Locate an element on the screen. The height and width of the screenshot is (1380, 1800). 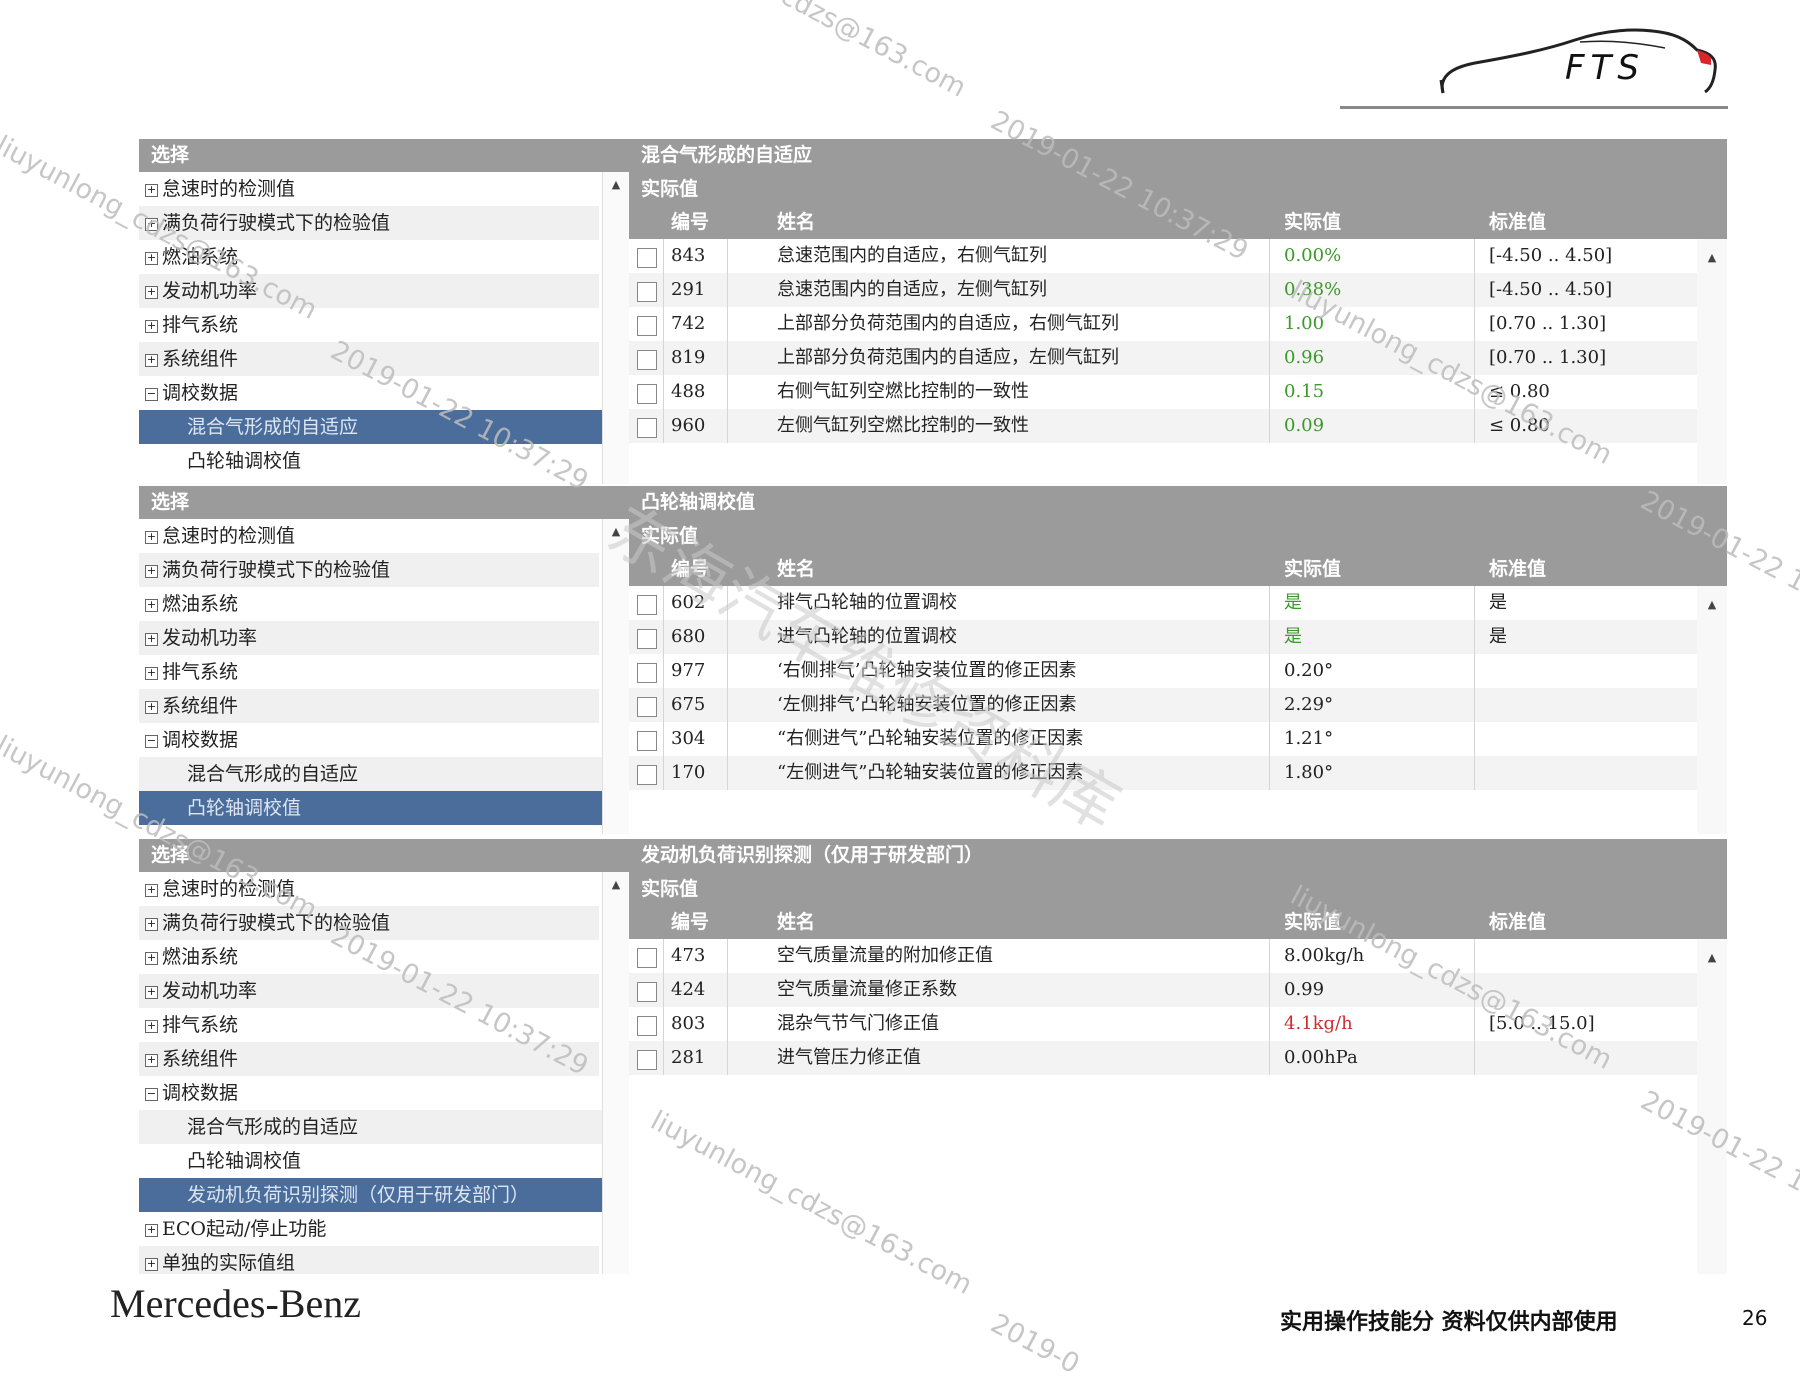
table-row: 680 进气凸轮轴的位置调校 是 是 is located at coordinates (1178, 637).